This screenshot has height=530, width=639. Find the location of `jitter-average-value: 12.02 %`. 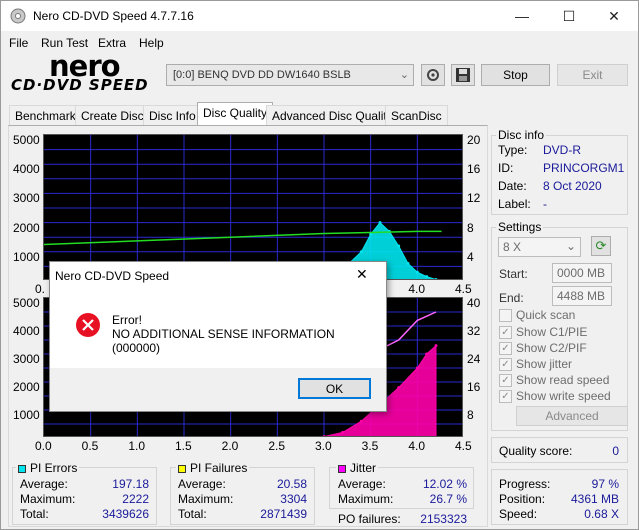

jitter-average-value: 12.02 % is located at coordinates (444, 484).